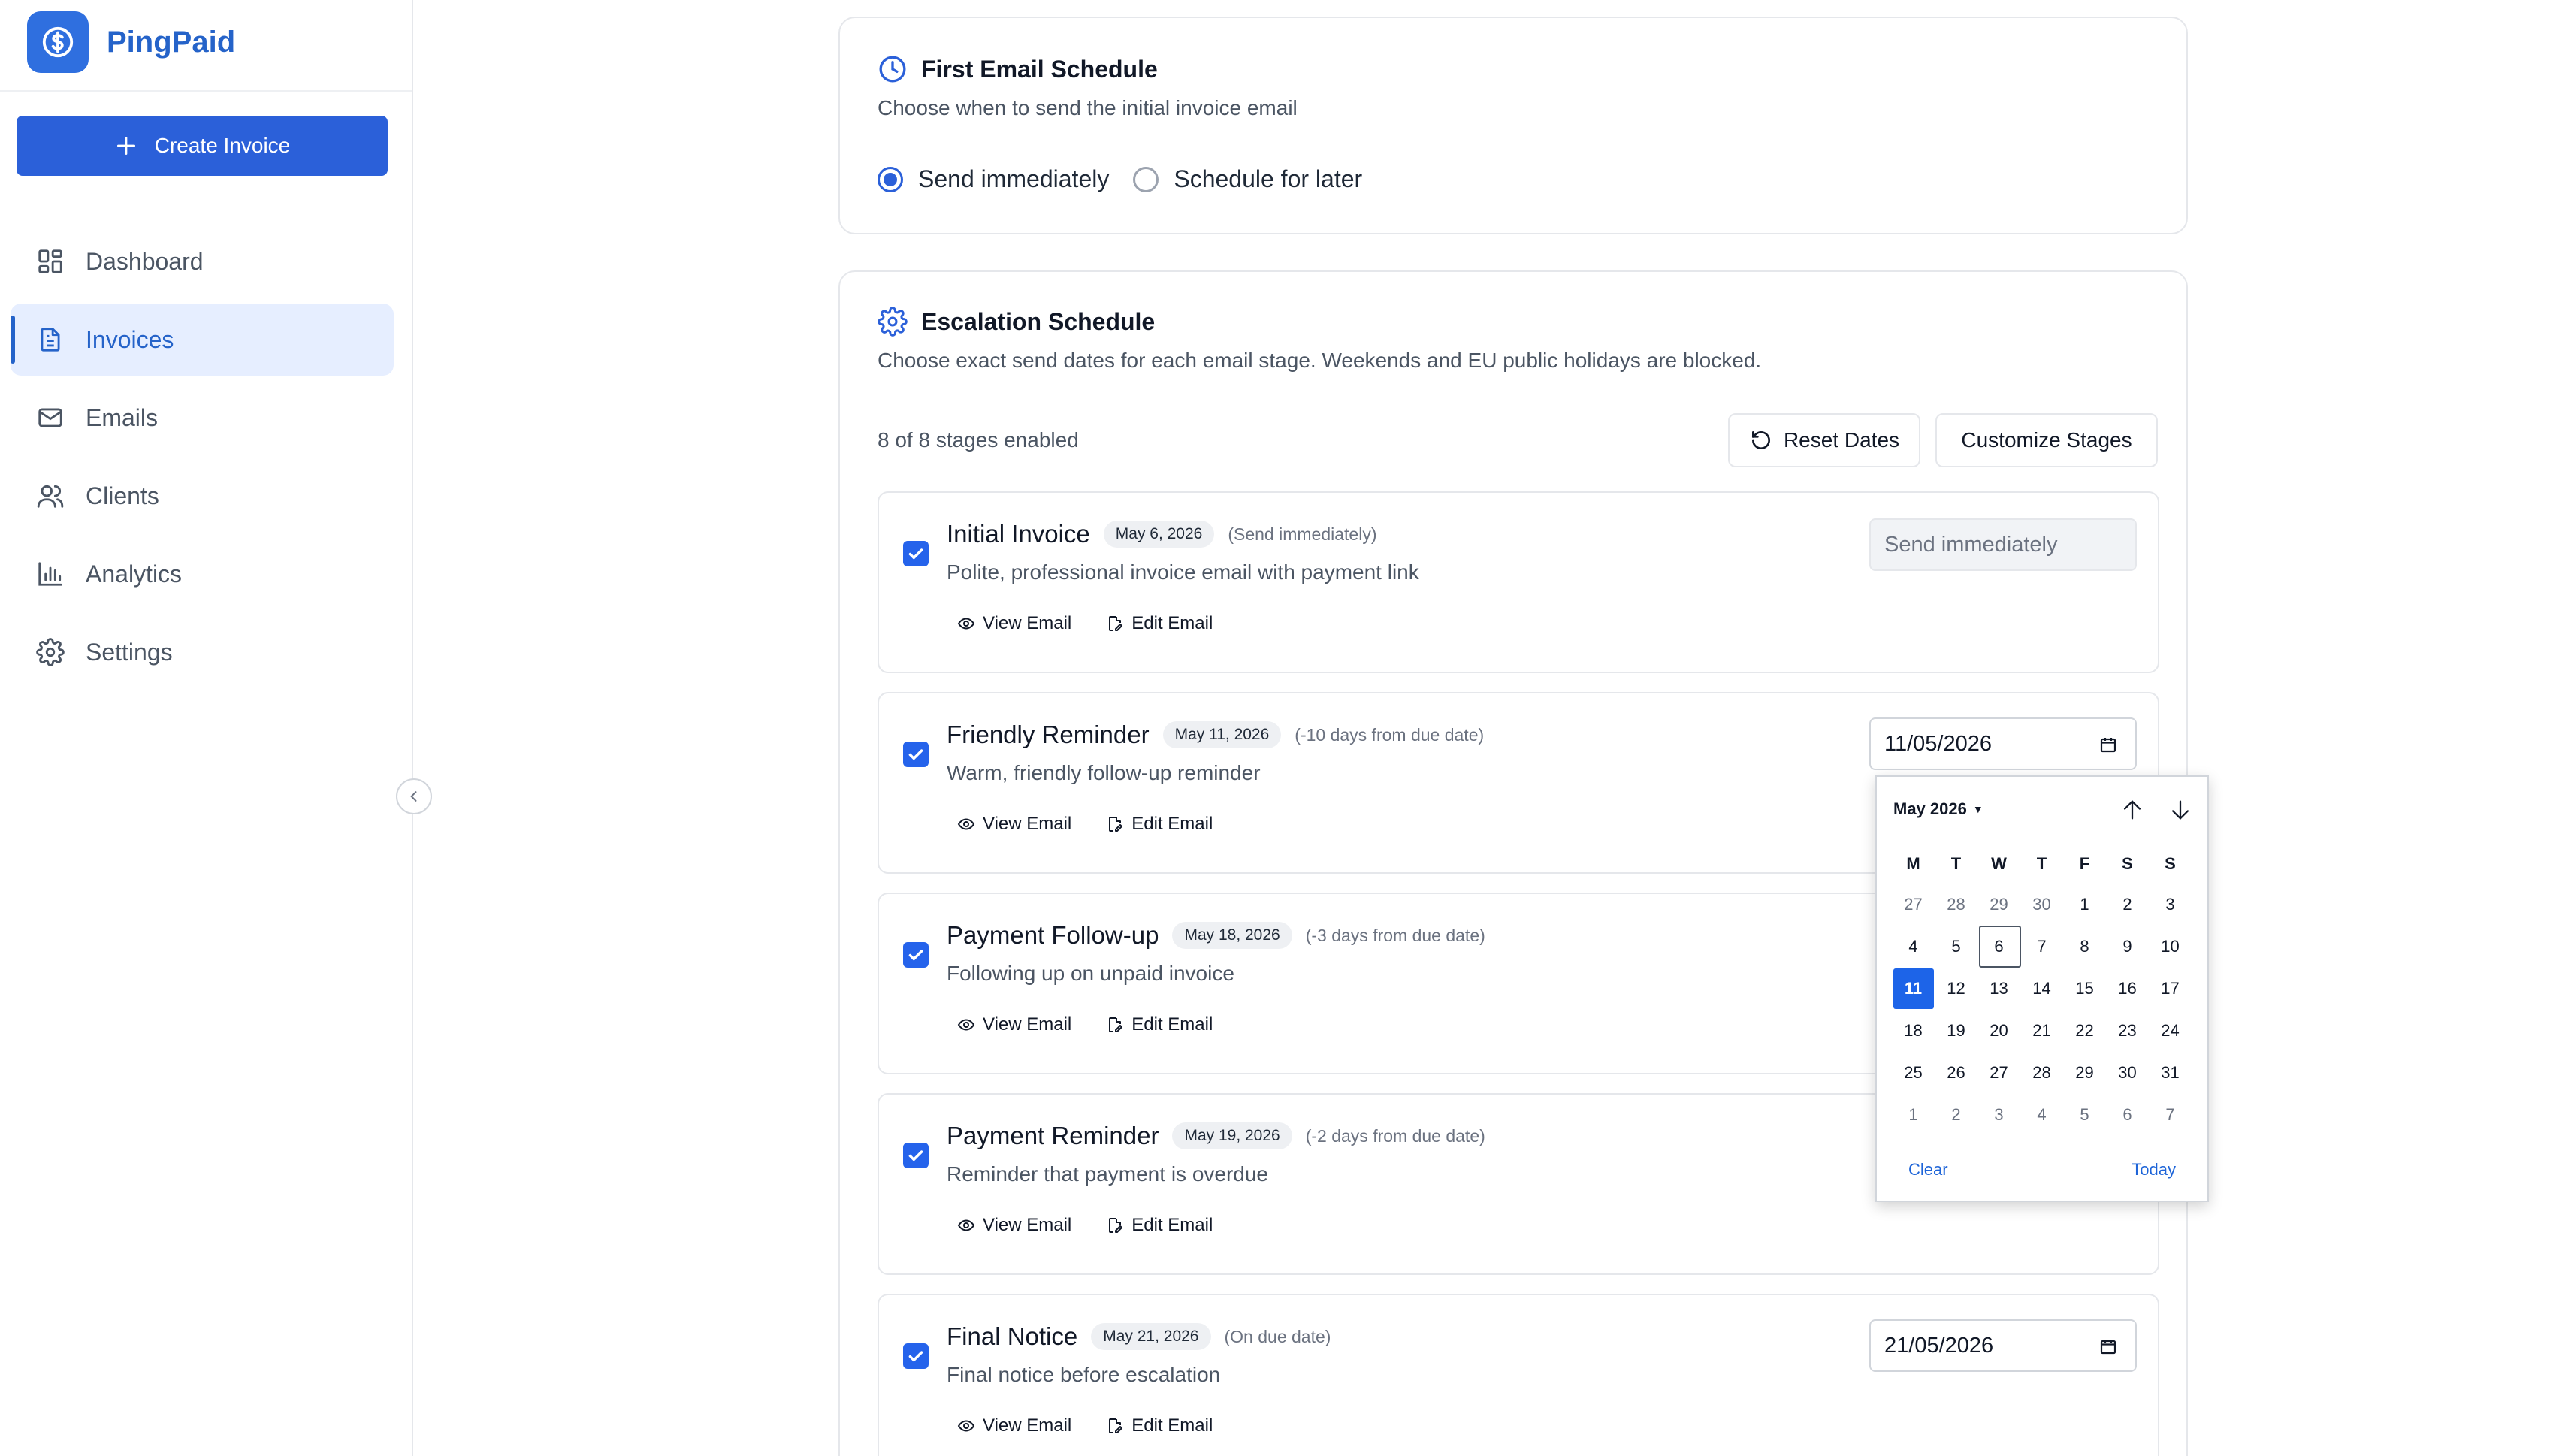  I want to click on today-button: Today, so click(2154, 1170).